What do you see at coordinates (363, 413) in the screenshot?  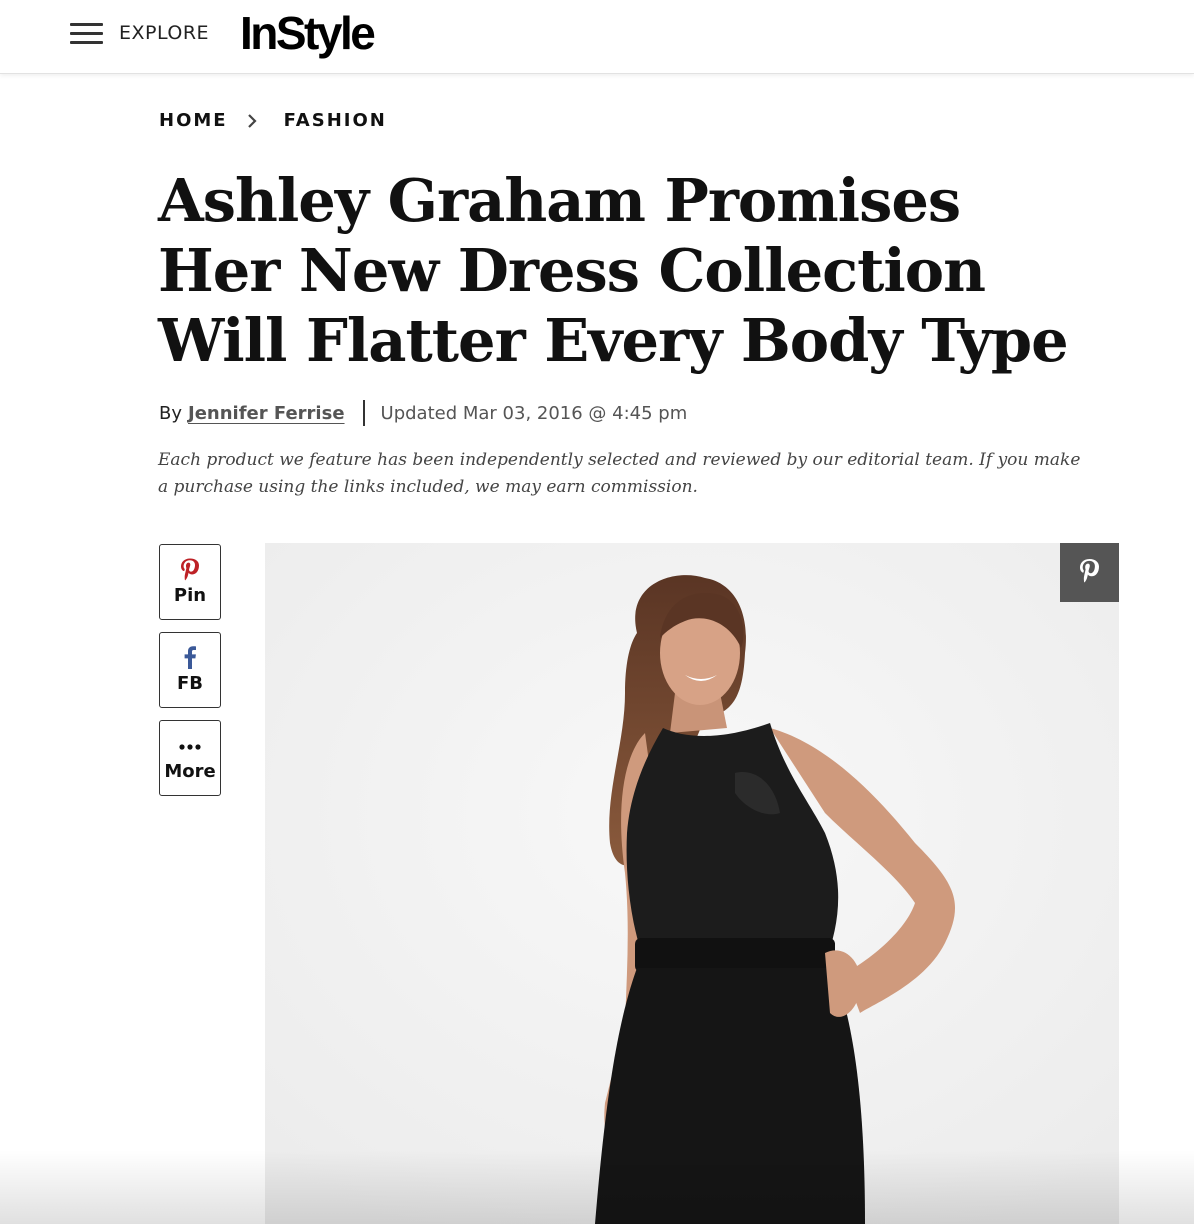 I see `byline-divider` at bounding box center [363, 413].